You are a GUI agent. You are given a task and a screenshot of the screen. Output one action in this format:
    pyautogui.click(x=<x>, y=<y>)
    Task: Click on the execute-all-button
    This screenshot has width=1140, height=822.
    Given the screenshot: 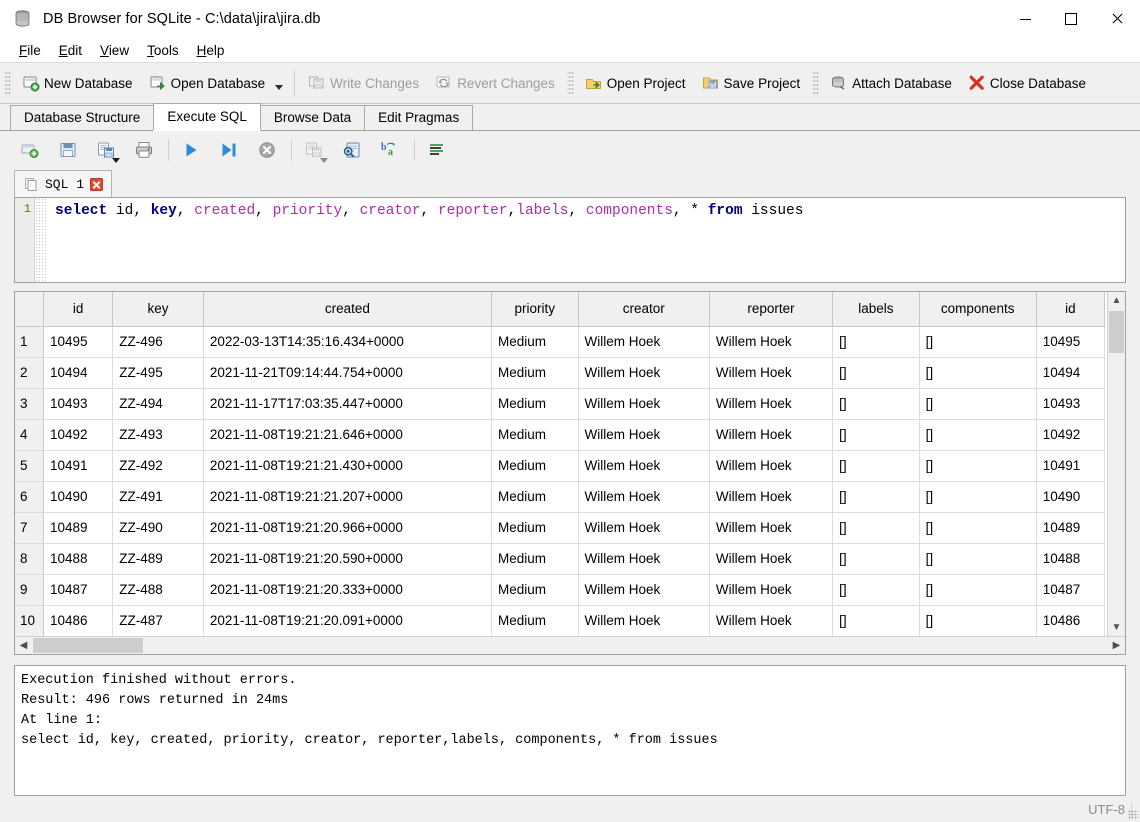 What is the action you would take?
    pyautogui.click(x=191, y=150)
    